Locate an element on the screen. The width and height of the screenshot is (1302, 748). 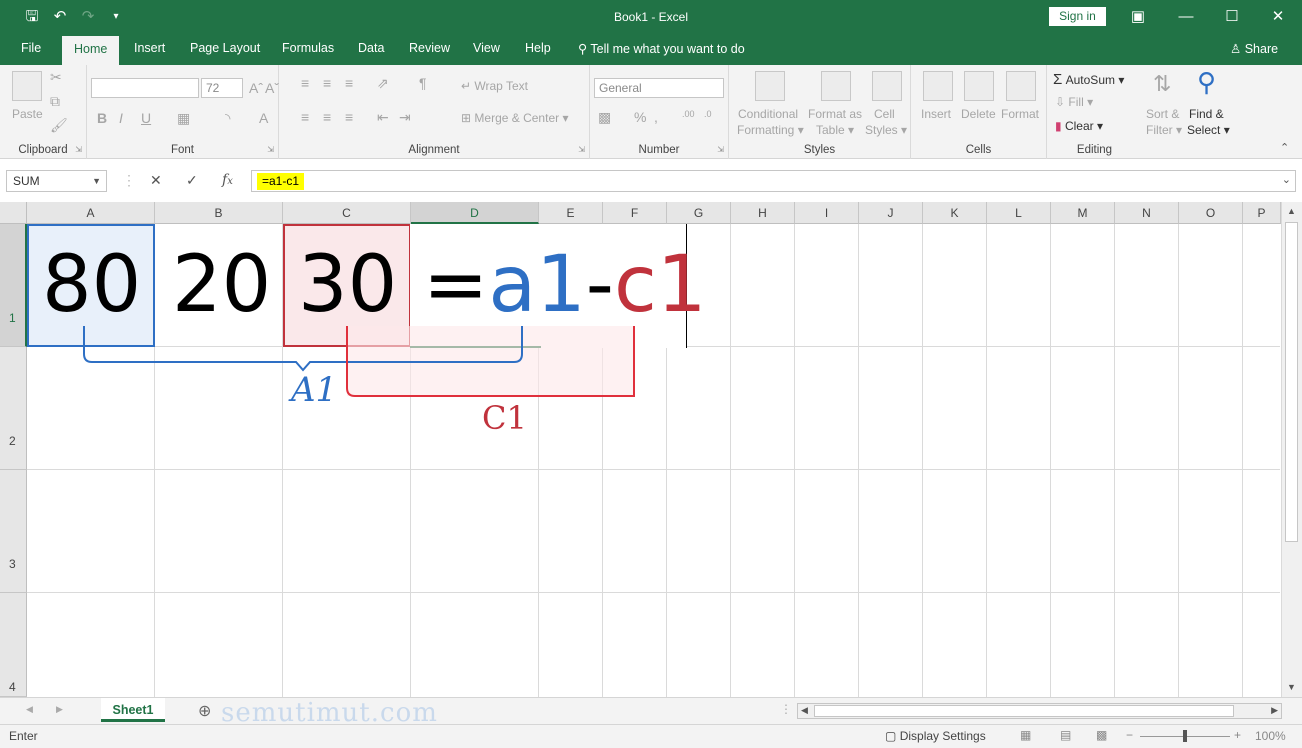
vertical-scrollbar: ▲ ▼ is located at coordinates (1291, 449).